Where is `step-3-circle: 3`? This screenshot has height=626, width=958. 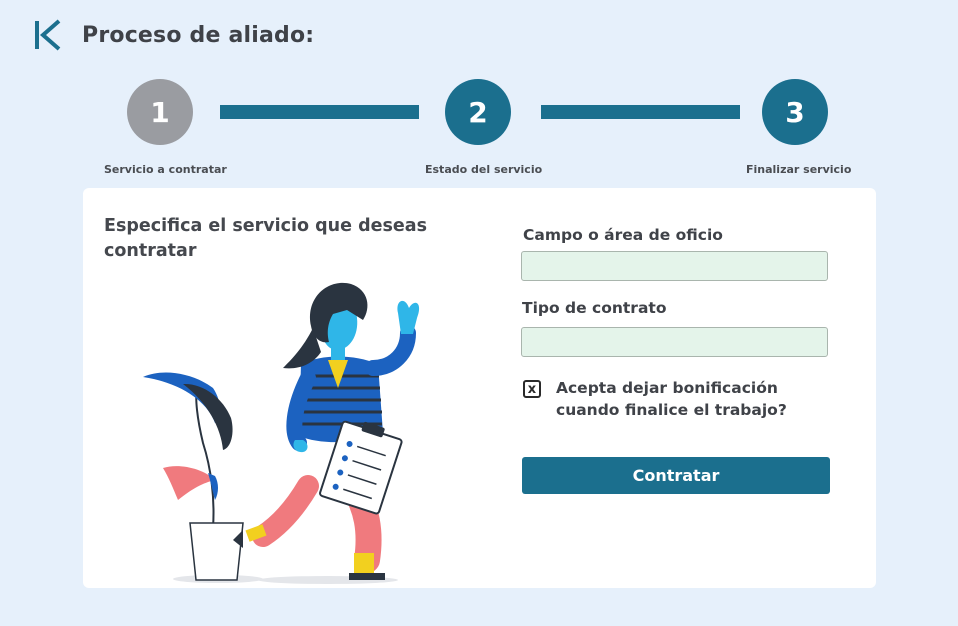
step-3-circle: 3 is located at coordinates (795, 112).